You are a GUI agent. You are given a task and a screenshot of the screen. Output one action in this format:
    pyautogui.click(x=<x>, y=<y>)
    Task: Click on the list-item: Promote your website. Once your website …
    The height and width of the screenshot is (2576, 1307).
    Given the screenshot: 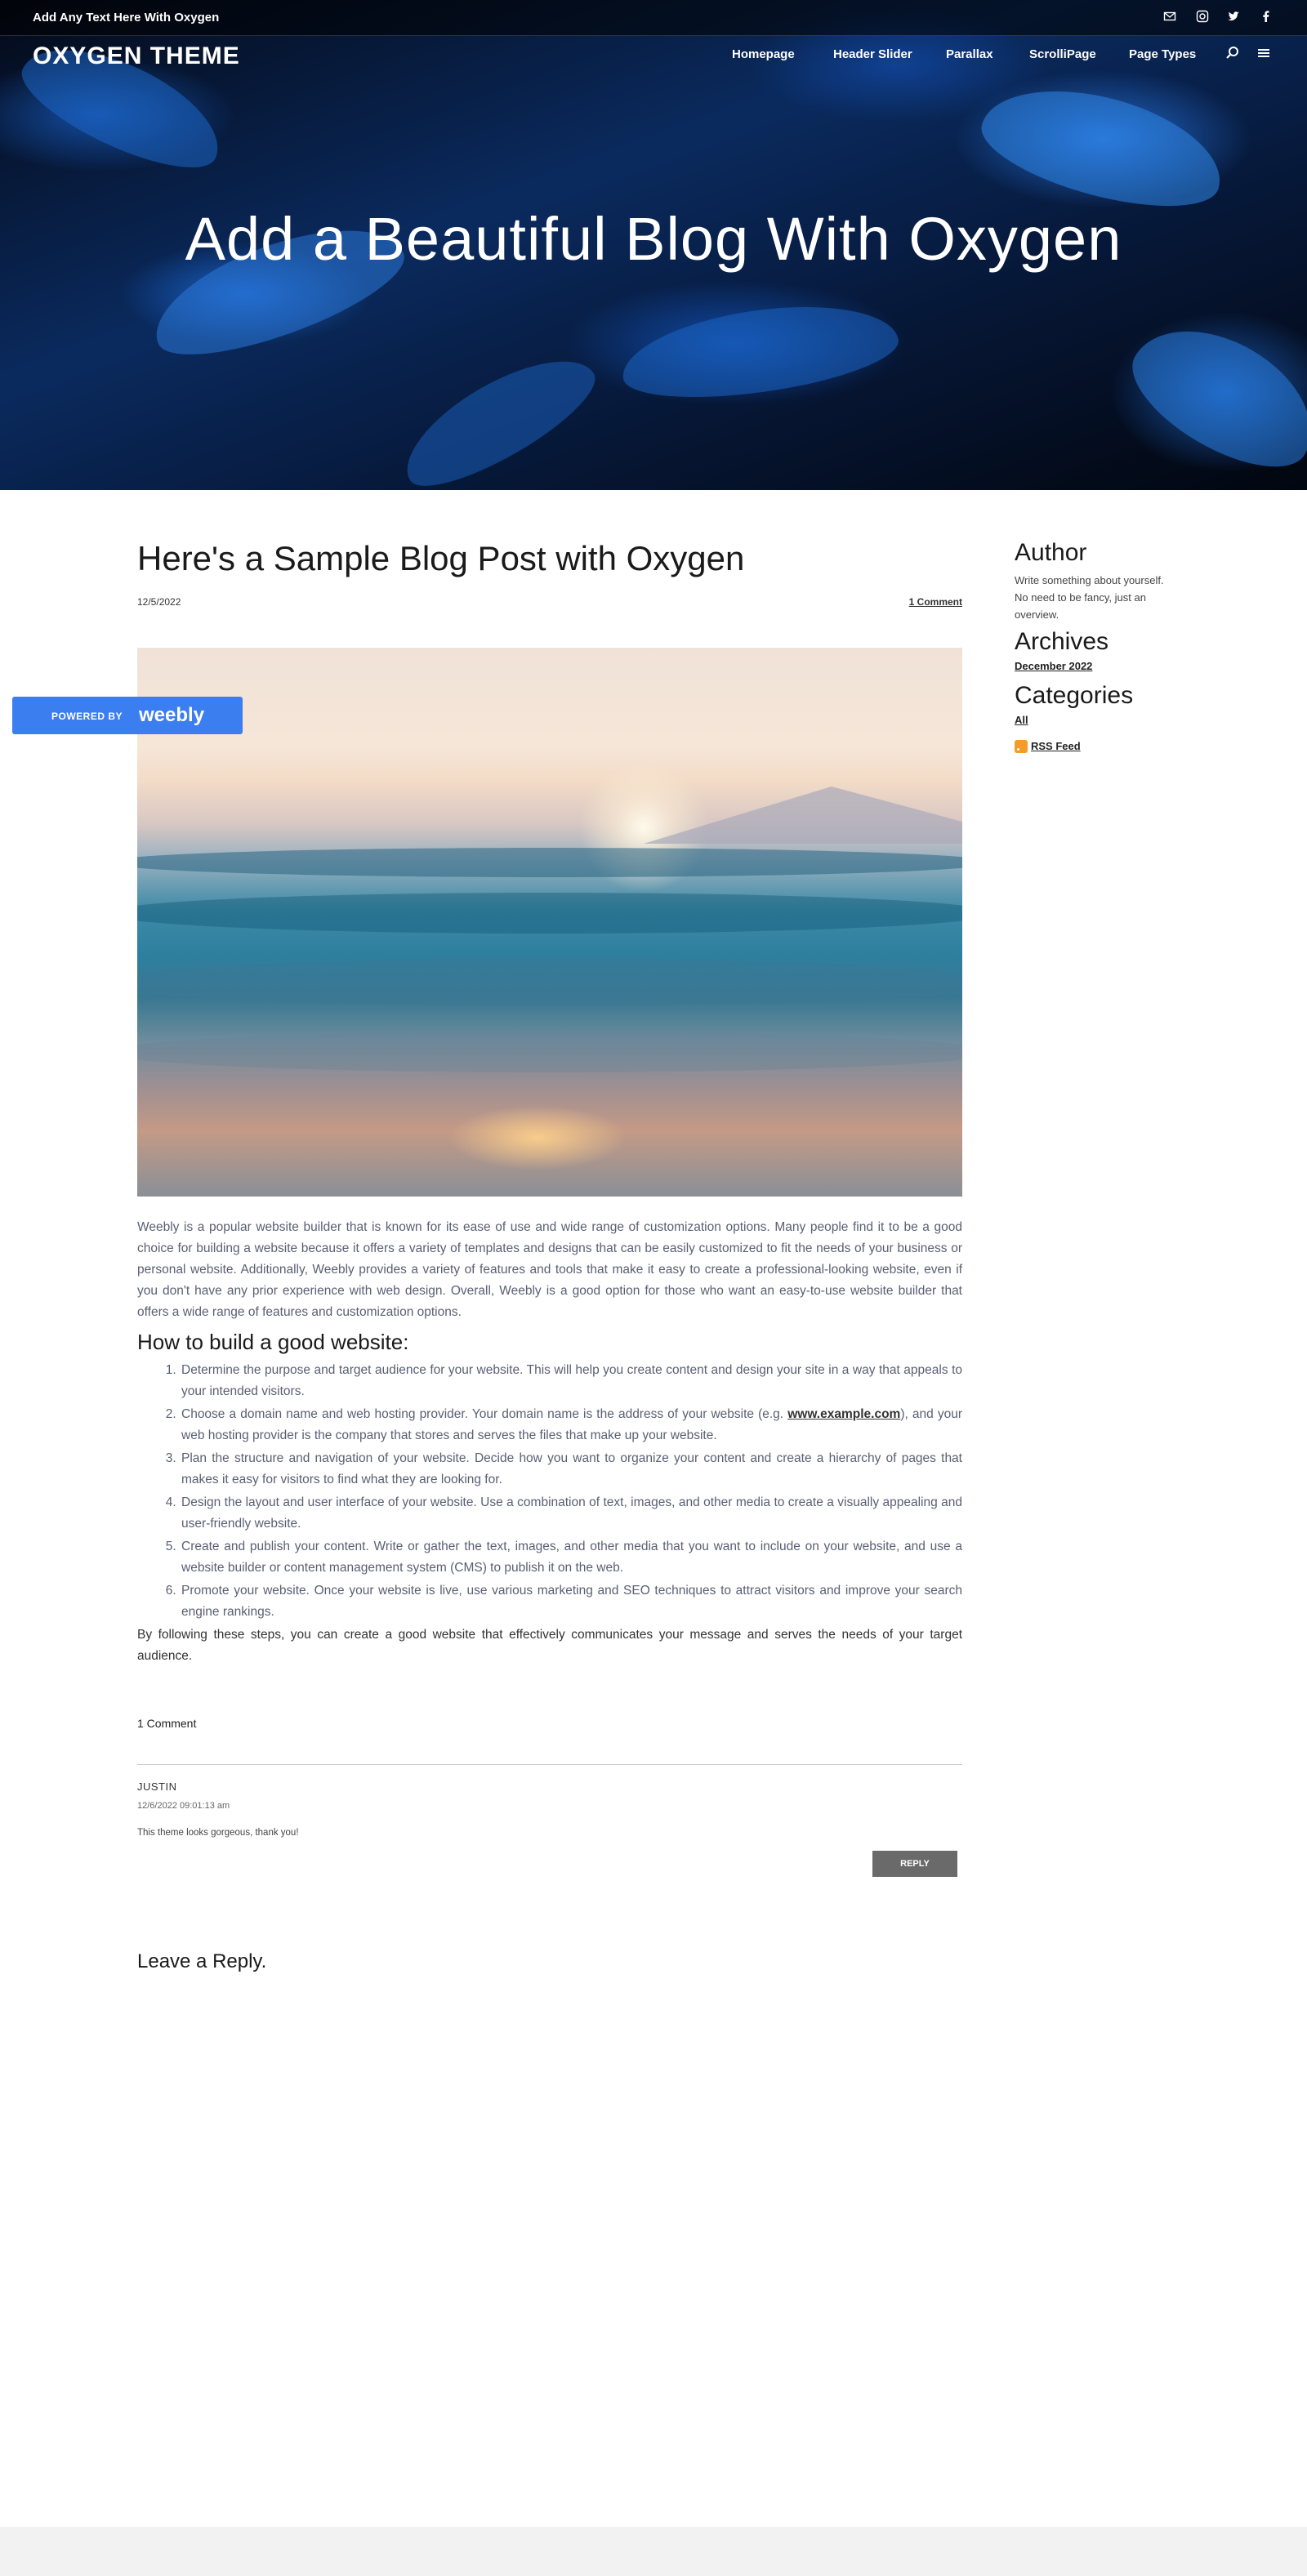 What is the action you would take?
    pyautogui.click(x=571, y=1601)
    